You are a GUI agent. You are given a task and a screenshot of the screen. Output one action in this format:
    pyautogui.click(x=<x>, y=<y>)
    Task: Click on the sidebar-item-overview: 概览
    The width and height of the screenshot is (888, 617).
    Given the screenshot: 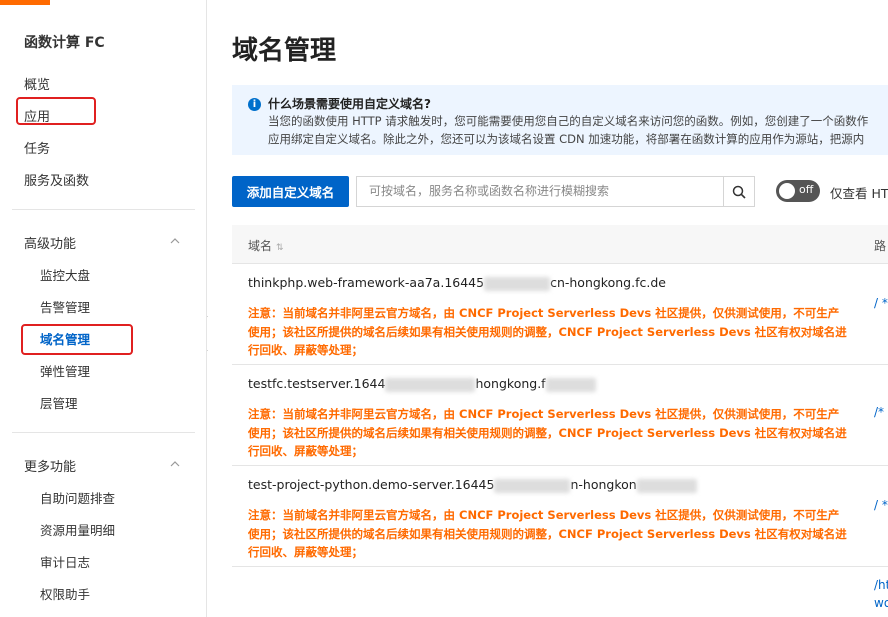 What is the action you would take?
    pyautogui.click(x=37, y=83)
    